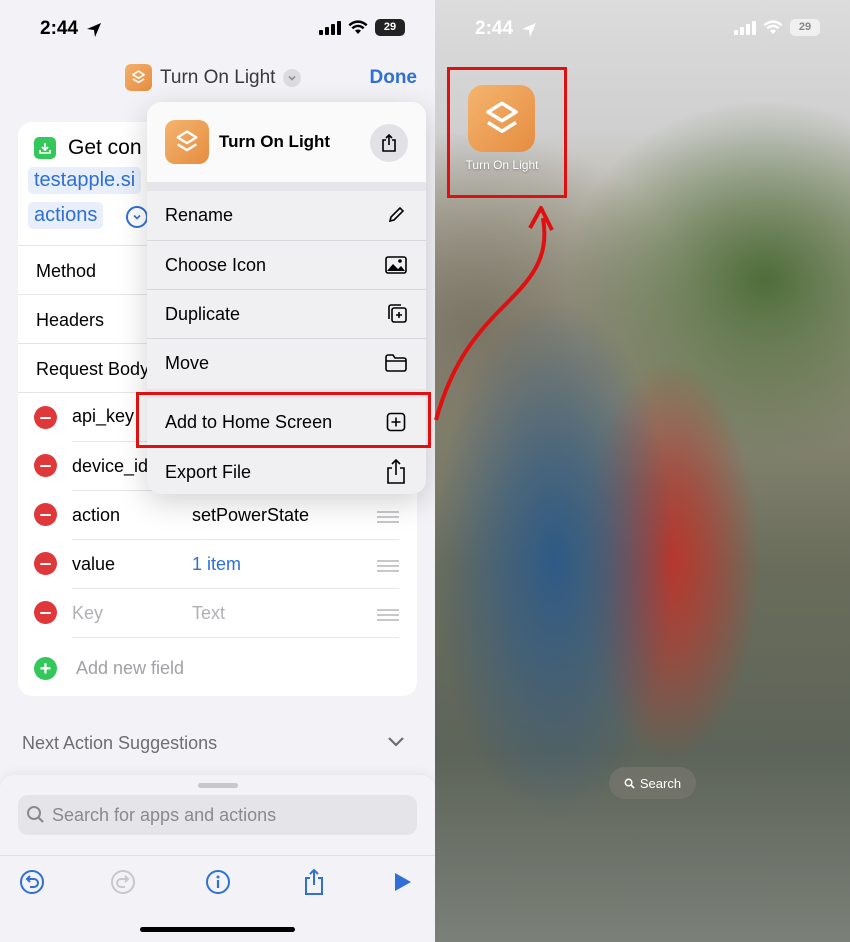 The width and height of the screenshot is (850, 942). What do you see at coordinates (275, 141) in the screenshot?
I see `menu-shortcut-name: Turn On Light` at bounding box center [275, 141].